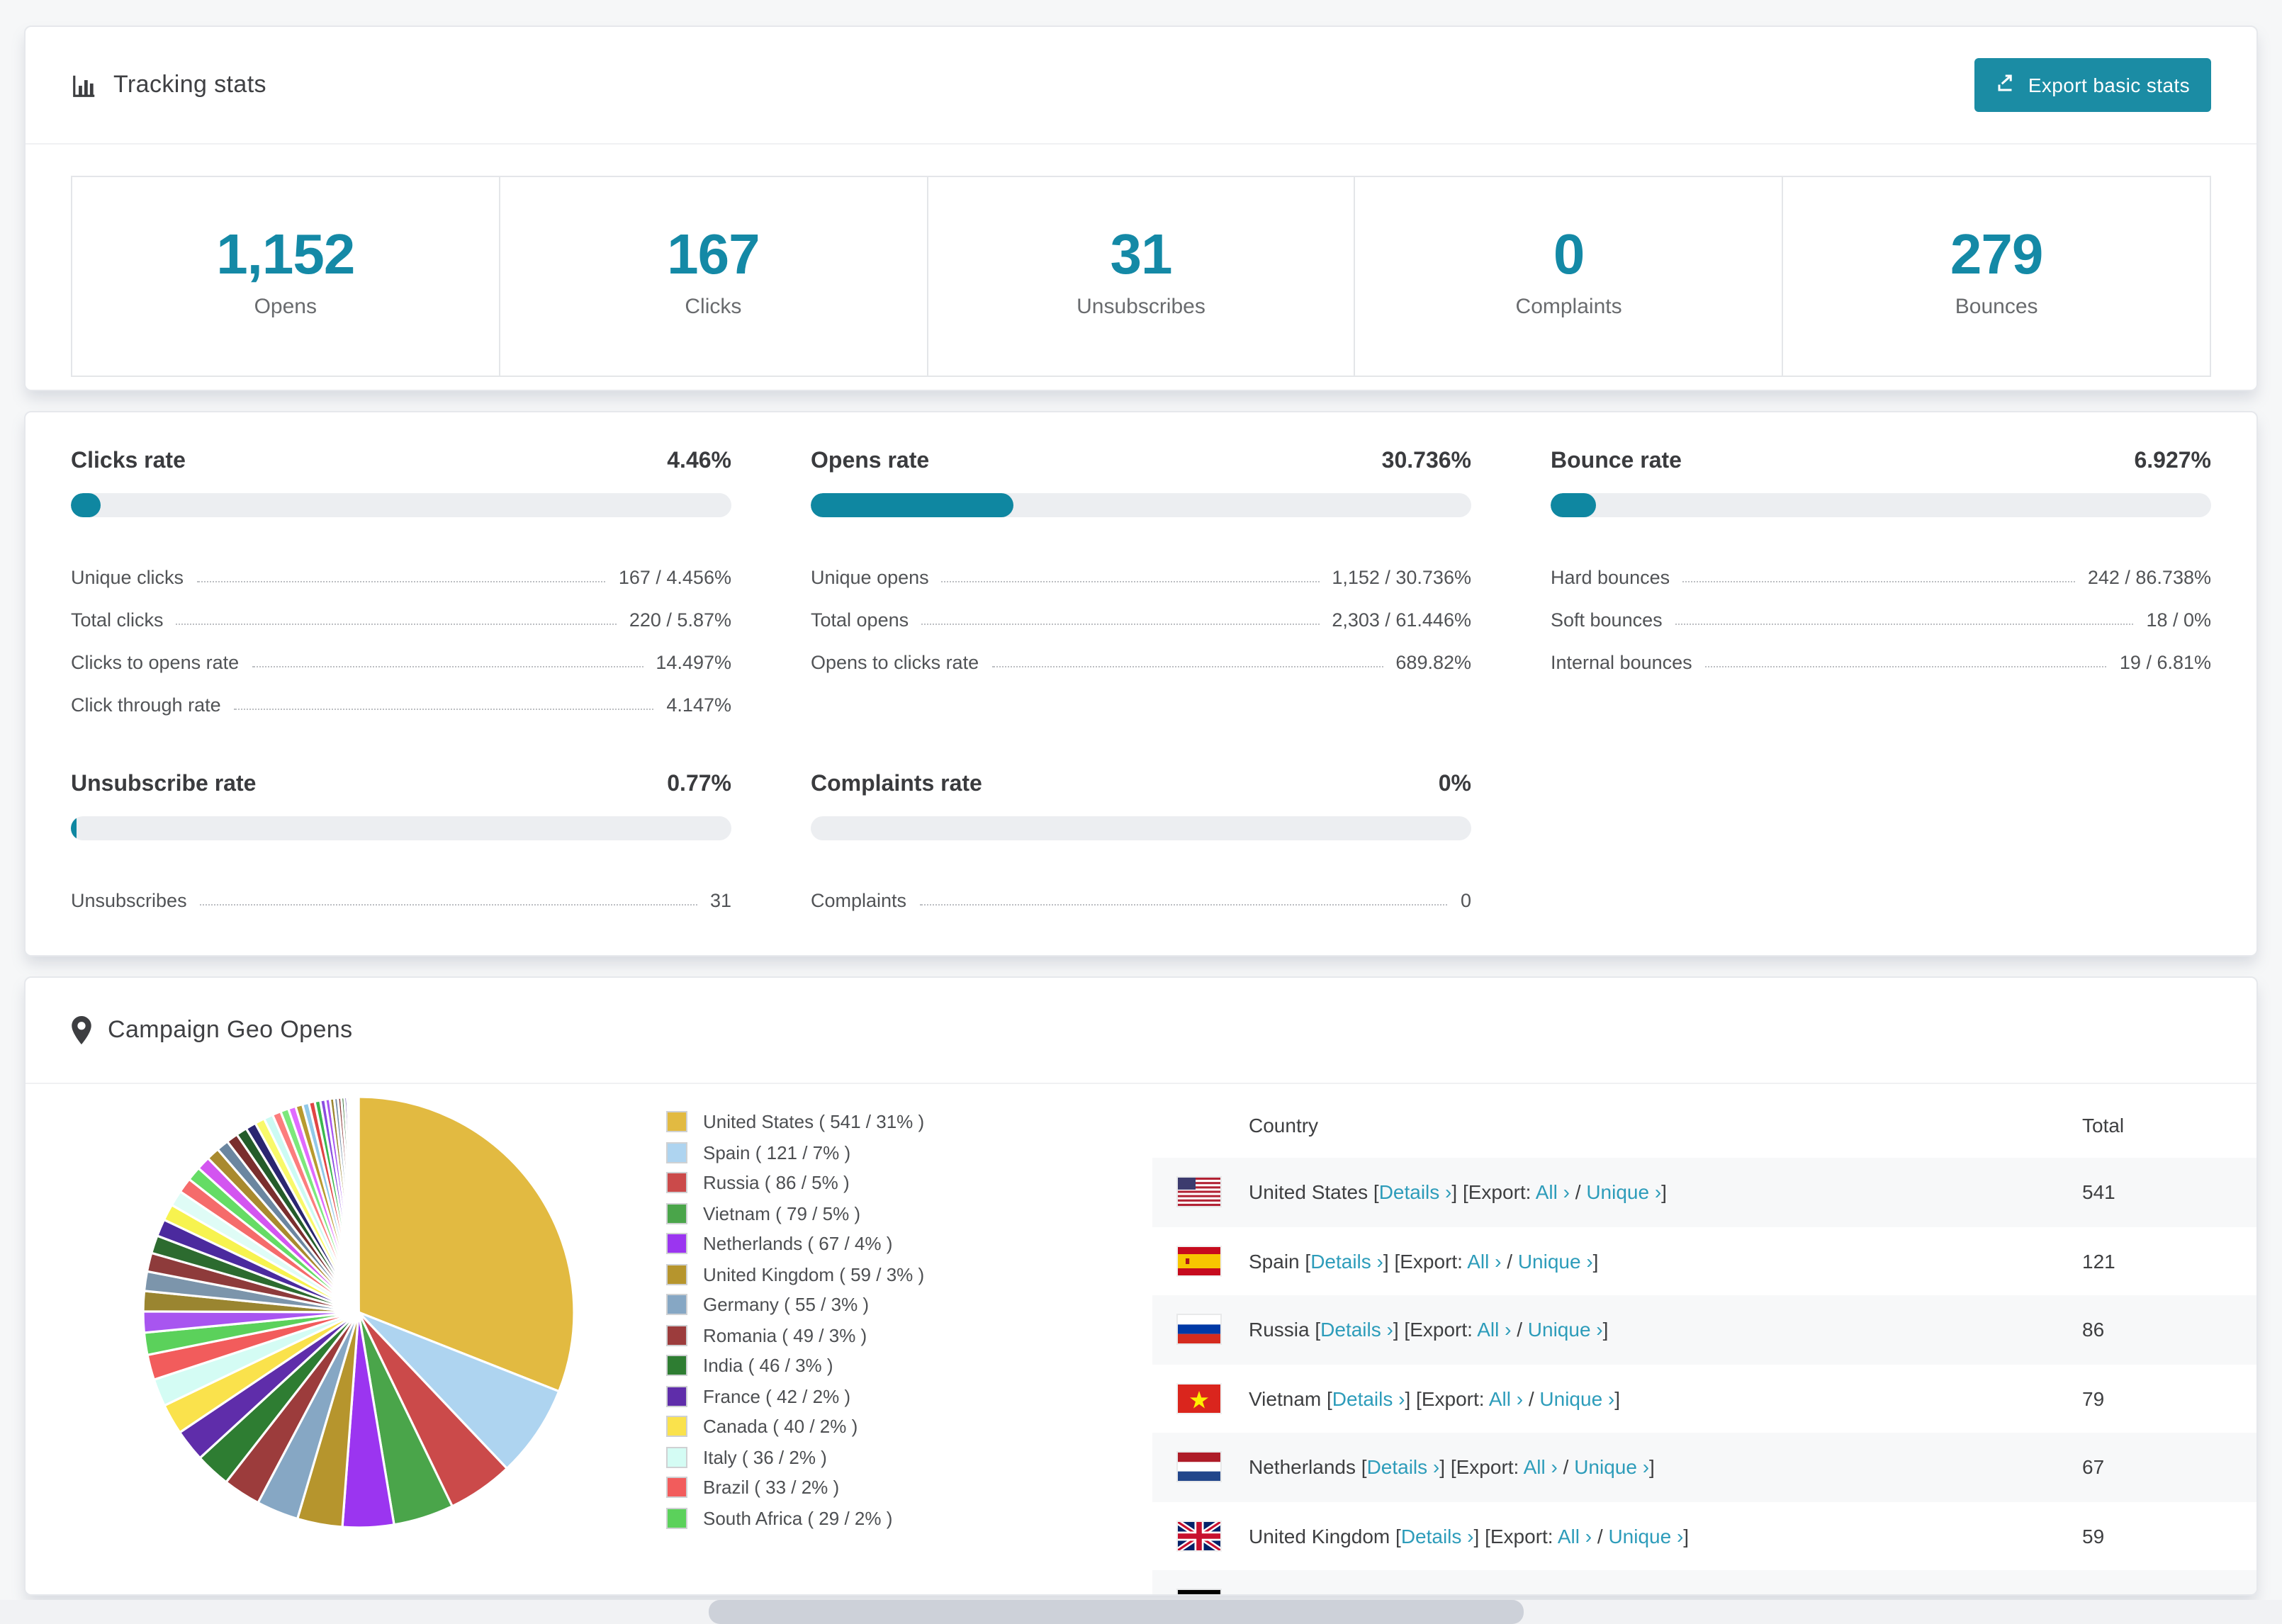 The width and height of the screenshot is (2282, 1624). Describe the element at coordinates (1996, 277) in the screenshot. I see `summary-stat: 279 Bounces` at that location.